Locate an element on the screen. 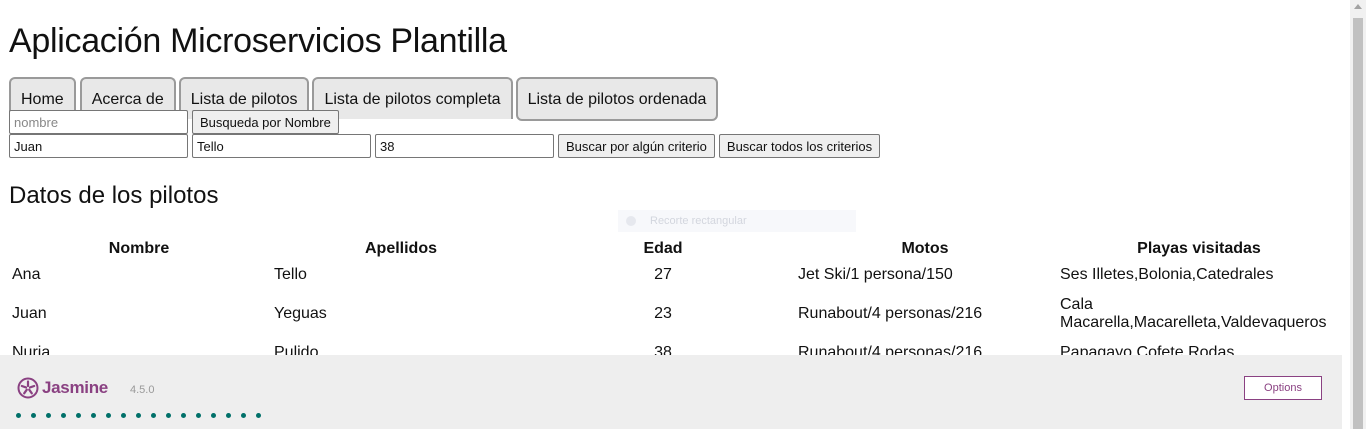 The image size is (1366, 429). cell-motos: Runabout/4 personas/216 is located at coordinates (890, 313).